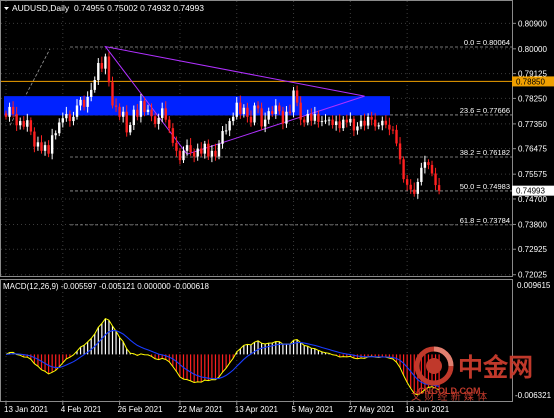 This screenshot has width=554, height=418. What do you see at coordinates (448, 396) in the screenshot?
I see `watermark-tagline: 中 文 财 经 新 媒 体` at bounding box center [448, 396].